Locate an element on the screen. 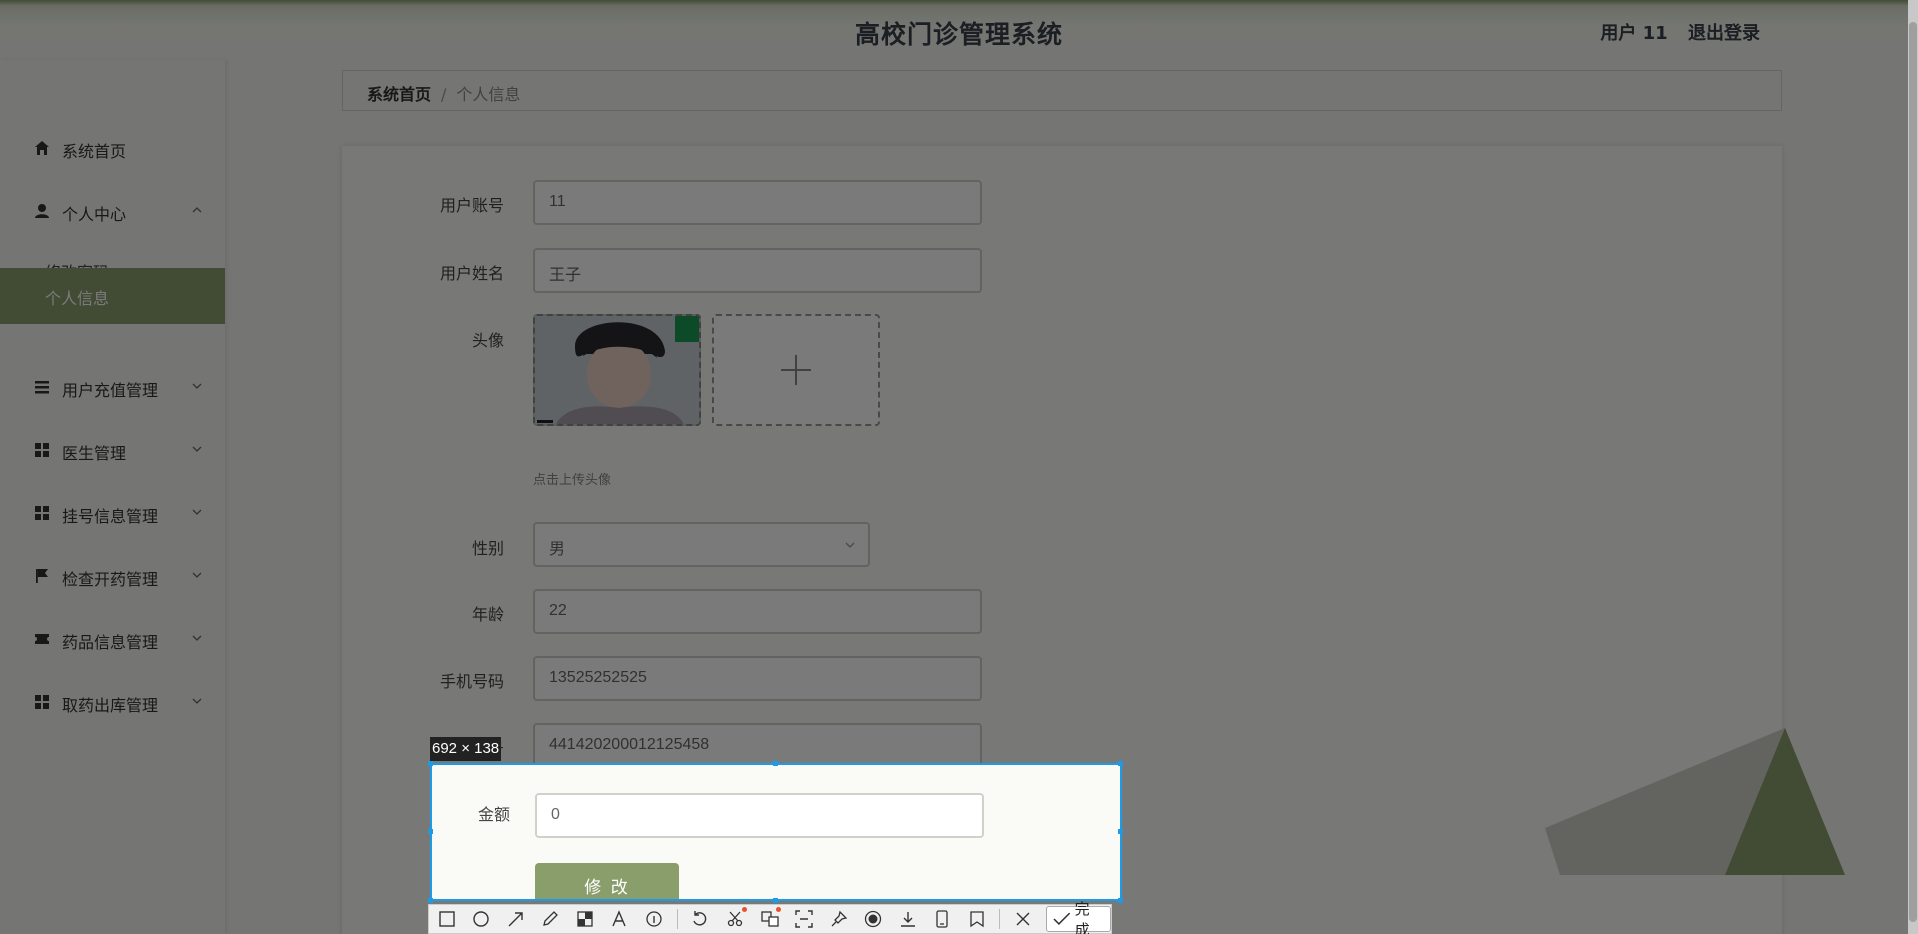  submit-button: 修 改 is located at coordinates (607, 881).